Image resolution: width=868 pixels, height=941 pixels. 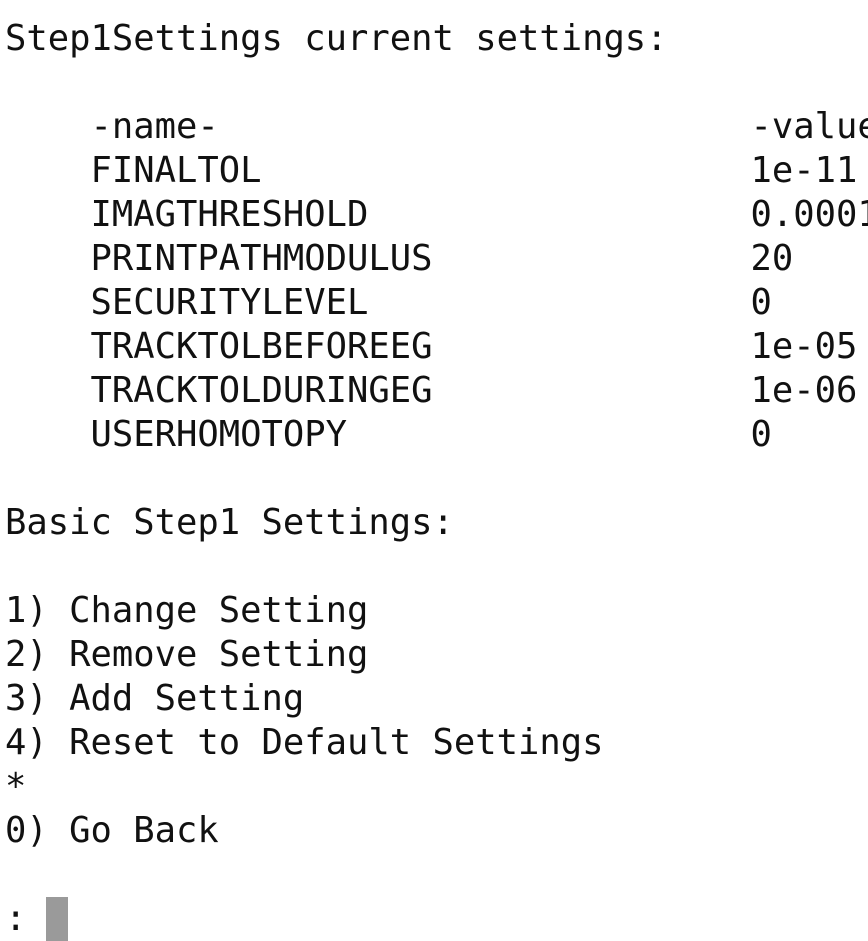 What do you see at coordinates (804, 391) in the screenshot?
I see `setting-value: 1e-06` at bounding box center [804, 391].